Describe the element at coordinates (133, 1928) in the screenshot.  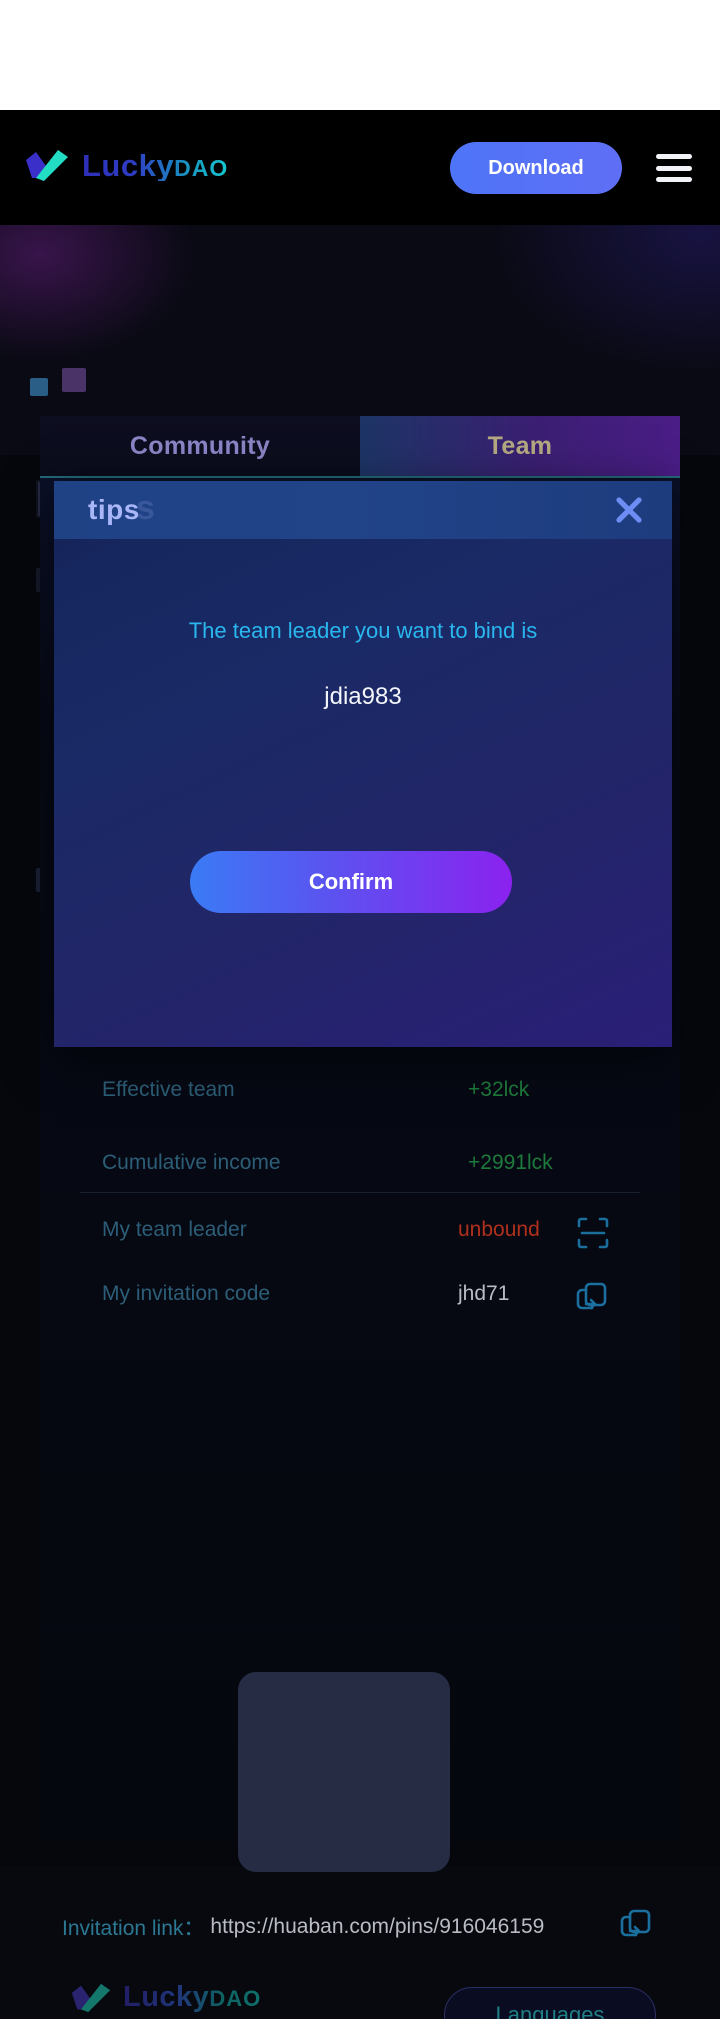
I see `invitation-link-label: Invitation link：` at that location.